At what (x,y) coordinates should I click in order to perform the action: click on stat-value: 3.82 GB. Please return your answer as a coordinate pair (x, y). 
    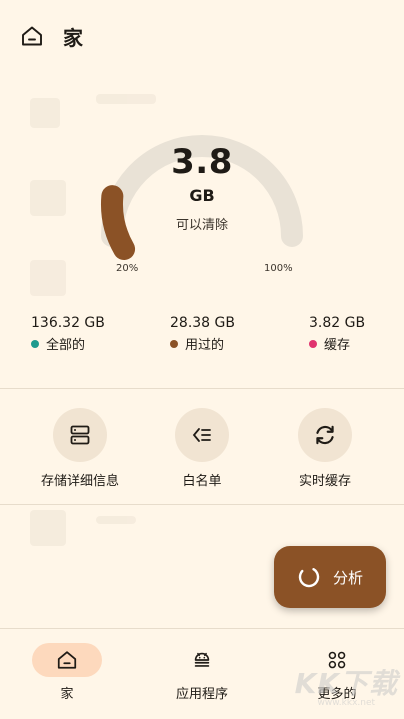
    Looking at the image, I should click on (337, 323).